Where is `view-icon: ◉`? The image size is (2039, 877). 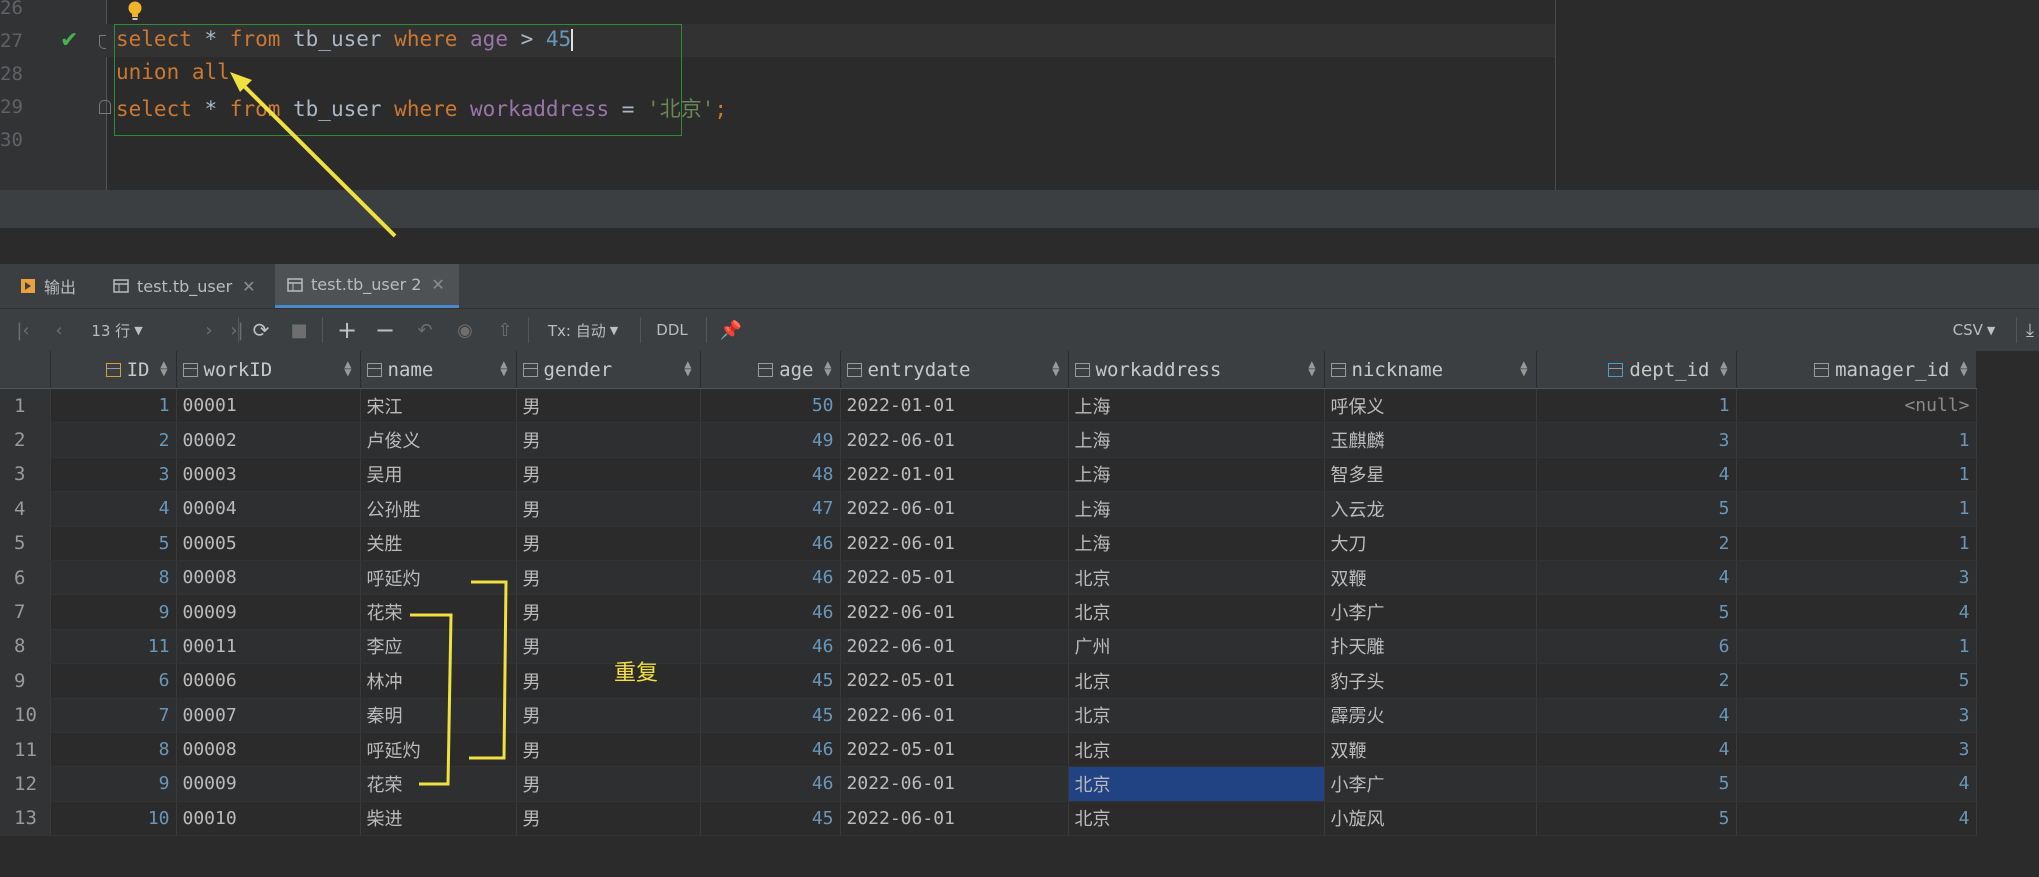 view-icon: ◉ is located at coordinates (465, 330).